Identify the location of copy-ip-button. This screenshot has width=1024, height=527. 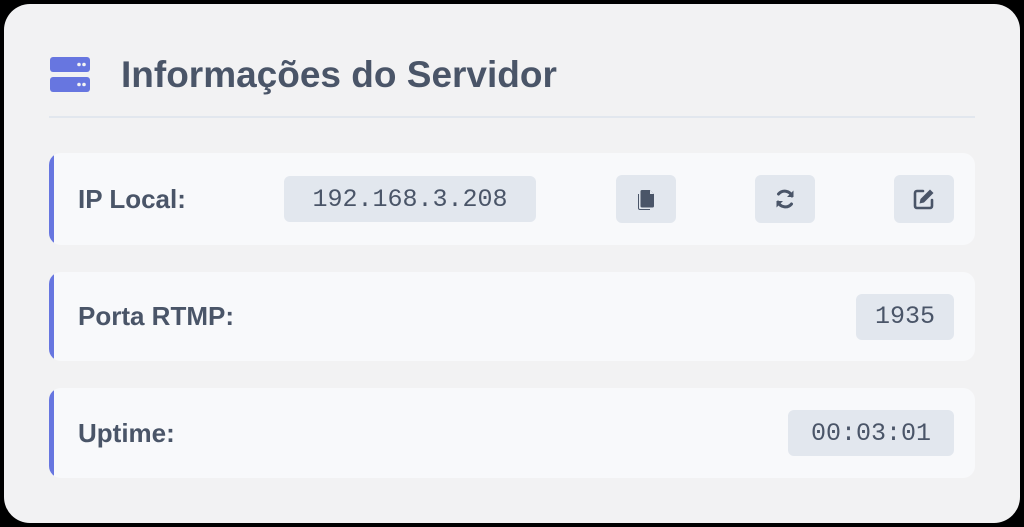
(646, 199).